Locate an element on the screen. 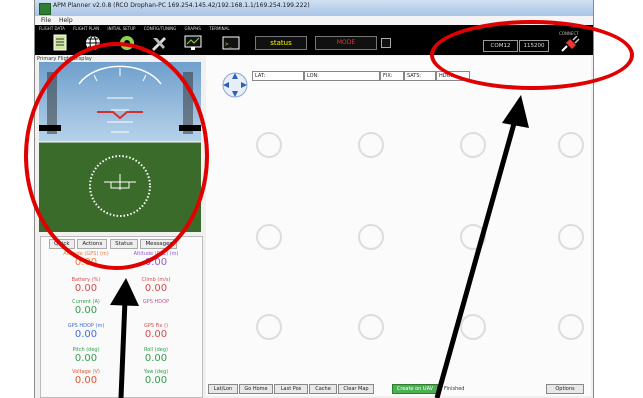  quick-item: Pitch (deg) 0.00 is located at coordinates (86, 355).